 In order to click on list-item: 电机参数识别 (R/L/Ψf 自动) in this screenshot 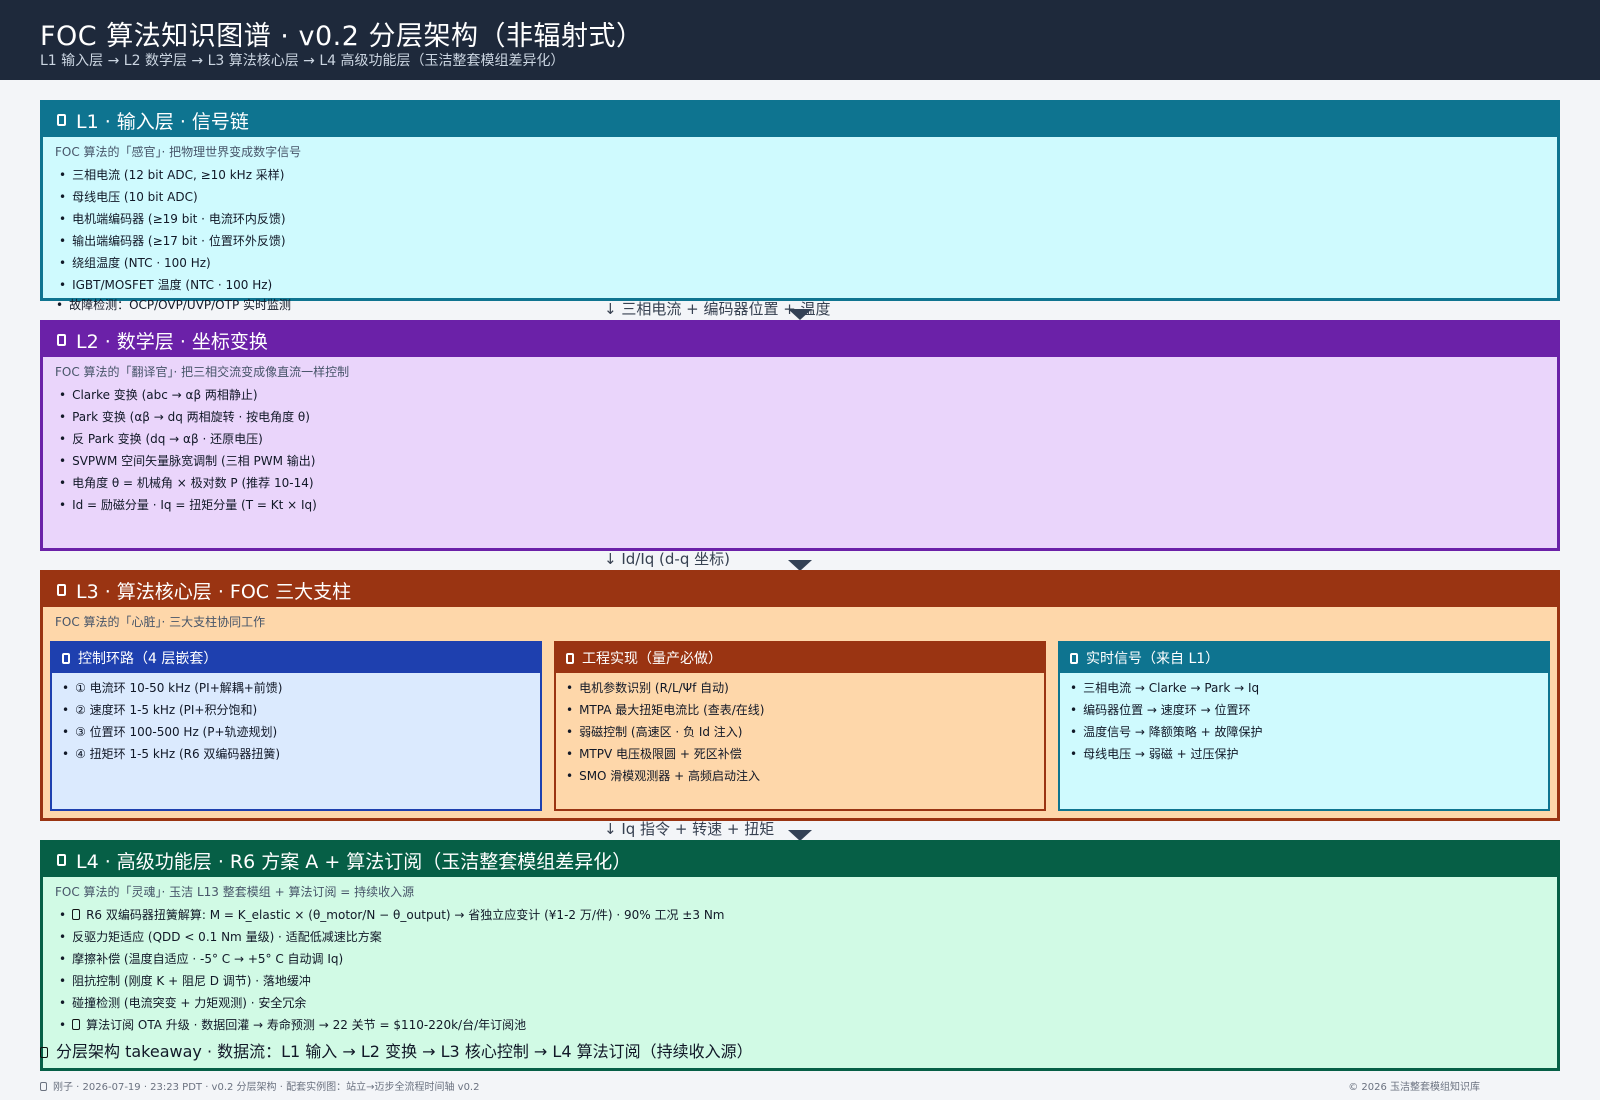, I will do `click(805, 688)`.